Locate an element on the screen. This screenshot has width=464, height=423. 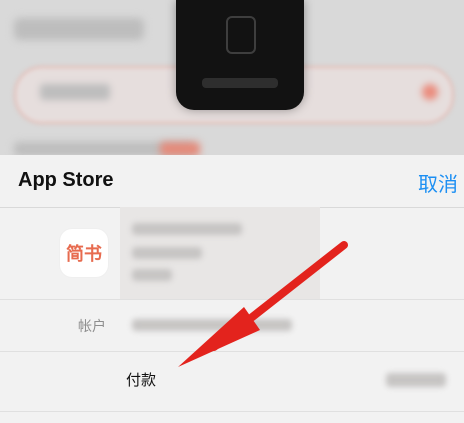
background-price-blurred is located at coordinates (180, 149).